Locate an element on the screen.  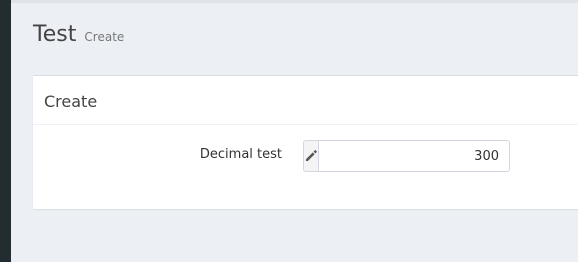
decimal-test-input is located at coordinates (414, 156).